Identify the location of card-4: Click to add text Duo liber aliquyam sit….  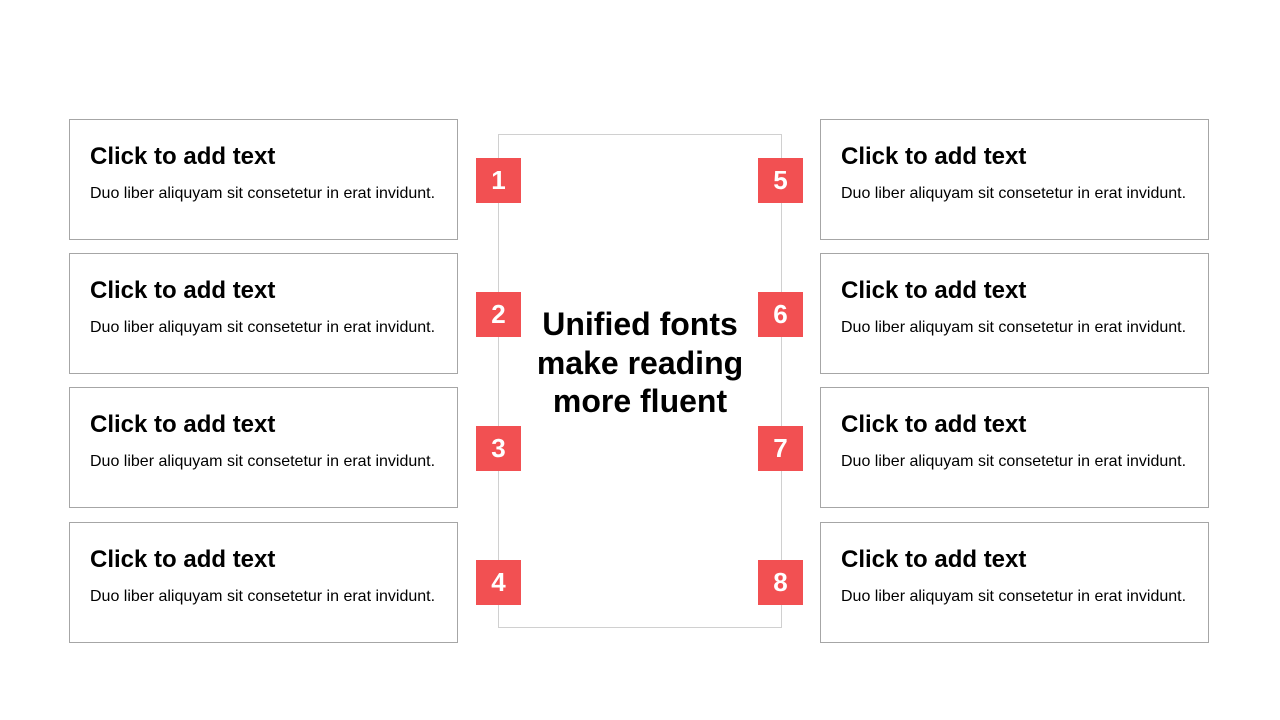
(263, 582).